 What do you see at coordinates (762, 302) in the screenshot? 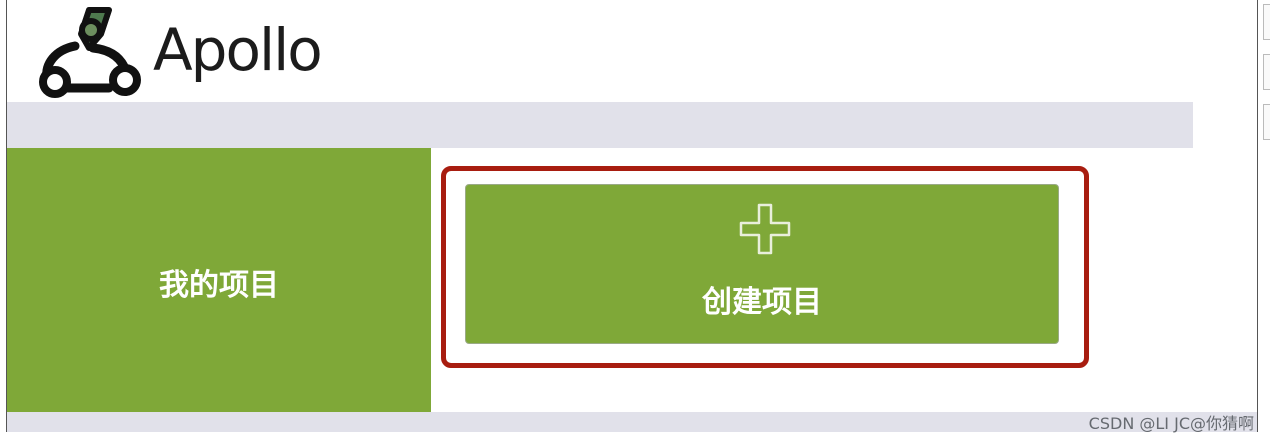
I see `create-project-label: 创建项目` at bounding box center [762, 302].